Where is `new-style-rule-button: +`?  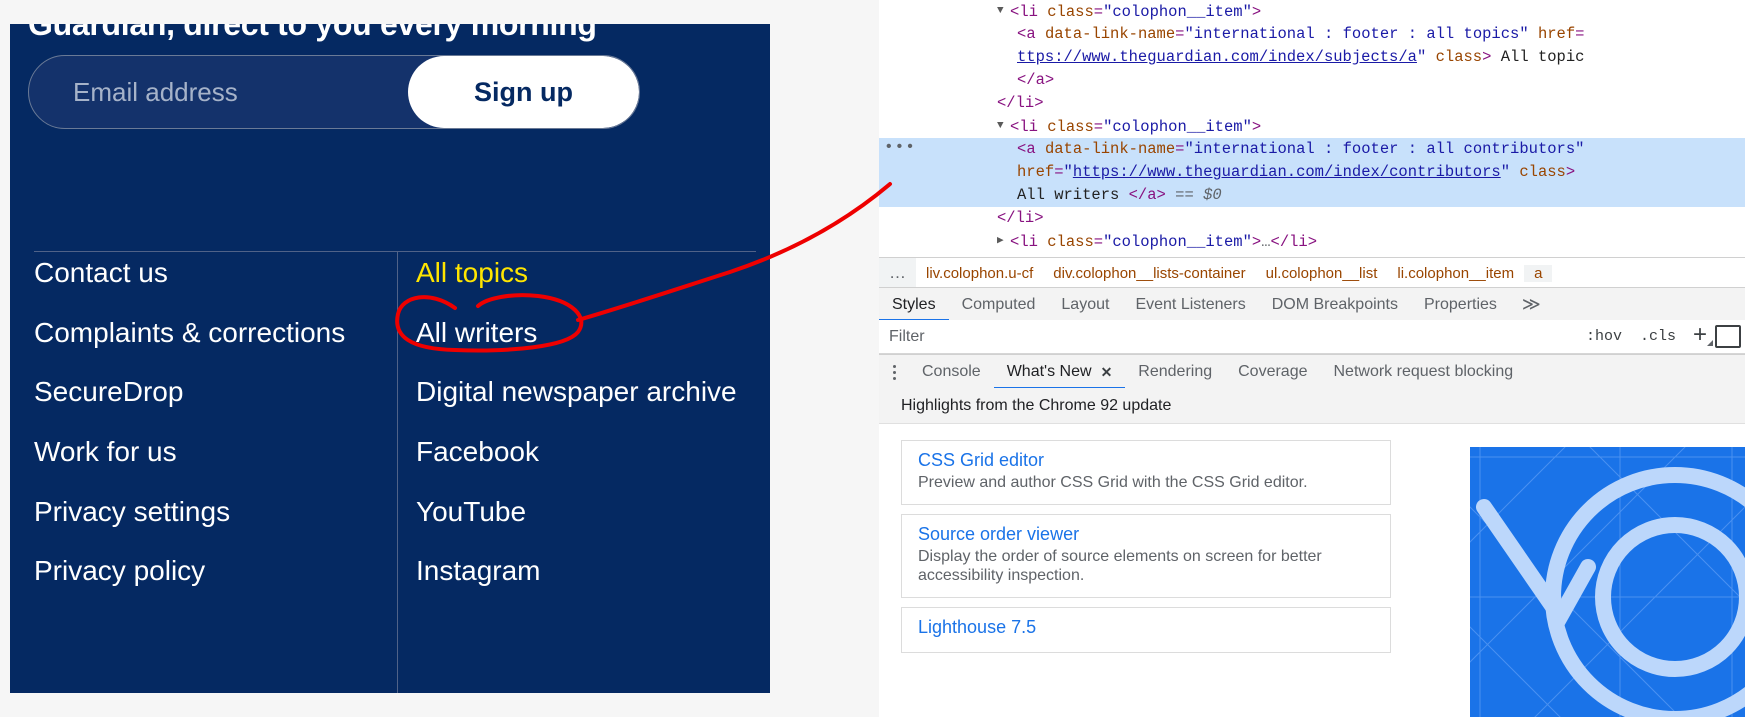 new-style-rule-button: + is located at coordinates (1700, 336).